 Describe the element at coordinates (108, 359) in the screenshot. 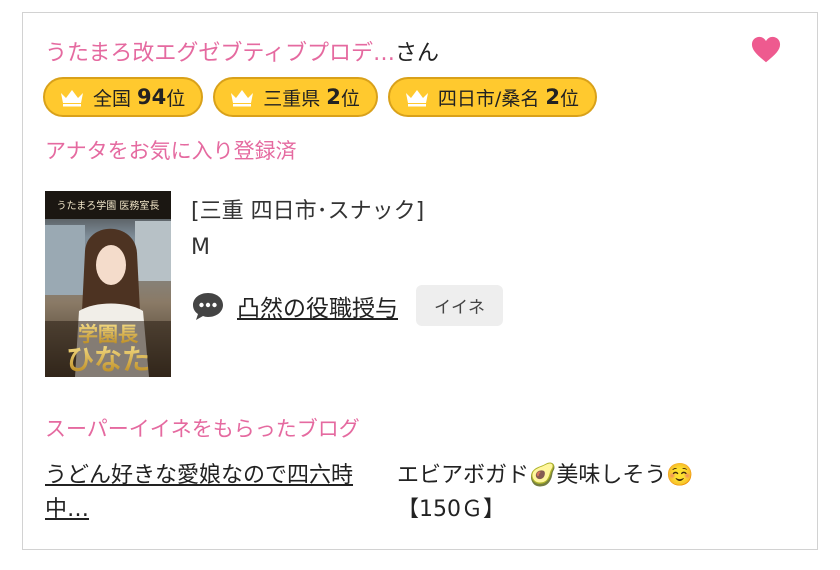

I see `photo-caption-bottom-2: ひなた` at that location.